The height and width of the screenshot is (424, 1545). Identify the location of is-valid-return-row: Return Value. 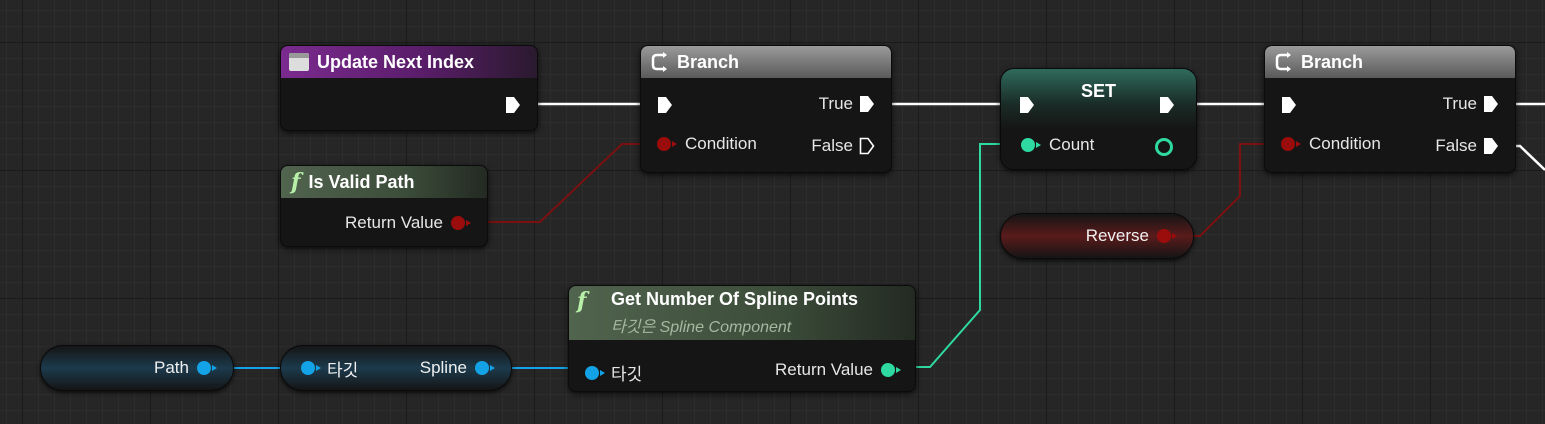
(408, 223).